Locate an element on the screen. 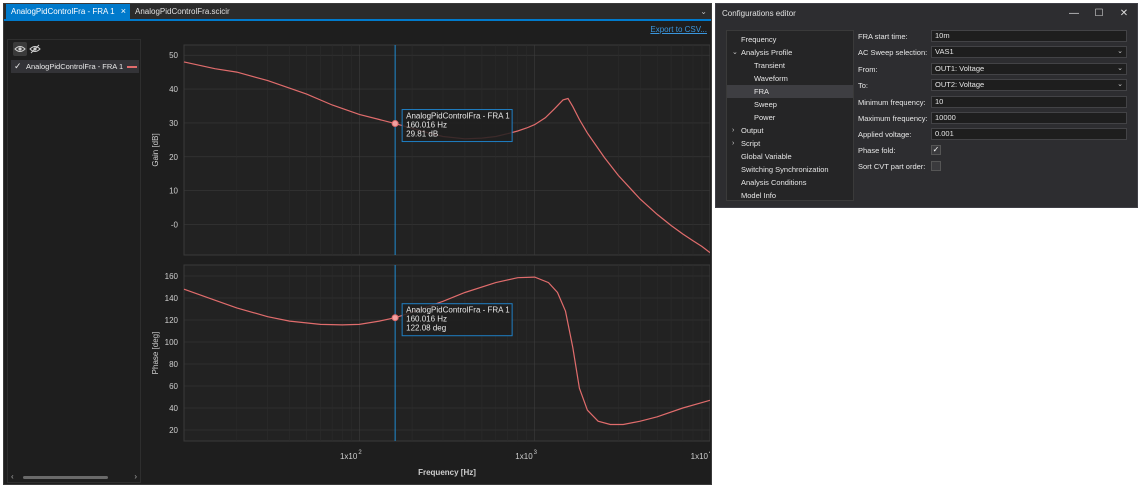 The image size is (1141, 491). legend-item: ✓ AnalogPidControlFra - FRA 1 is located at coordinates (75, 66).